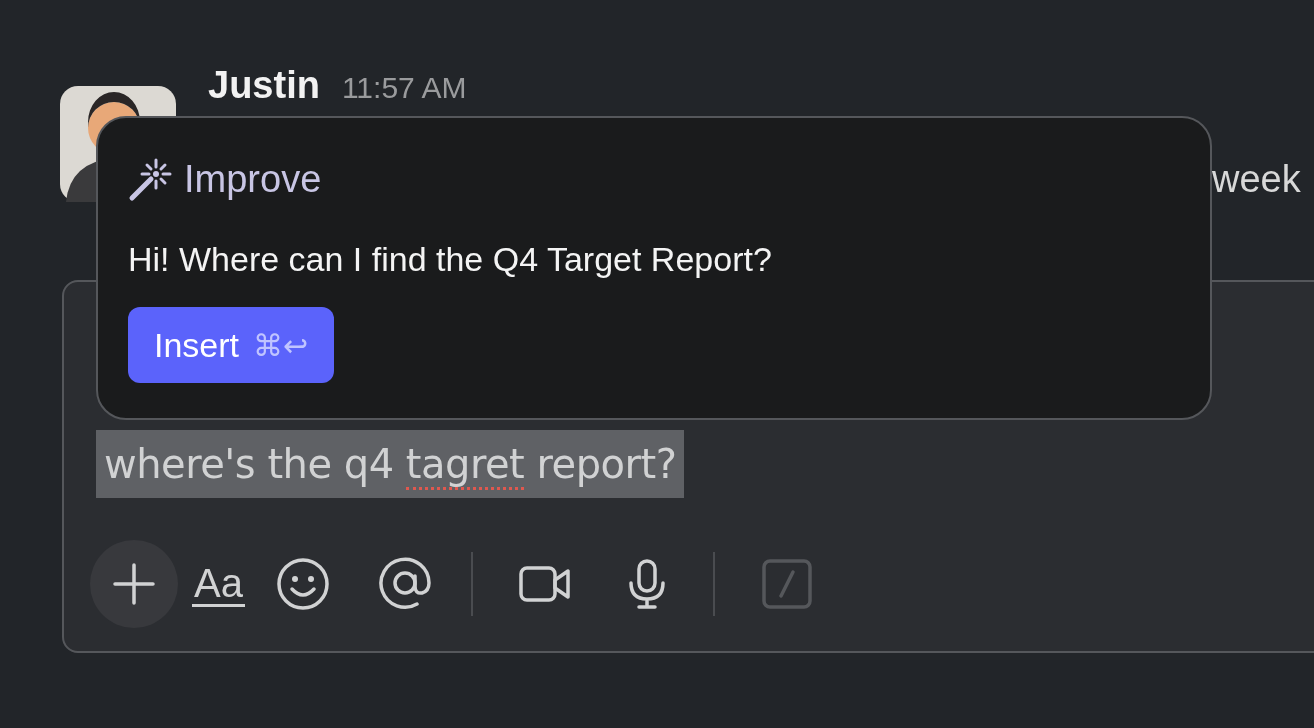  Describe the element at coordinates (253, 179) in the screenshot. I see `popup-title: Improve` at that location.